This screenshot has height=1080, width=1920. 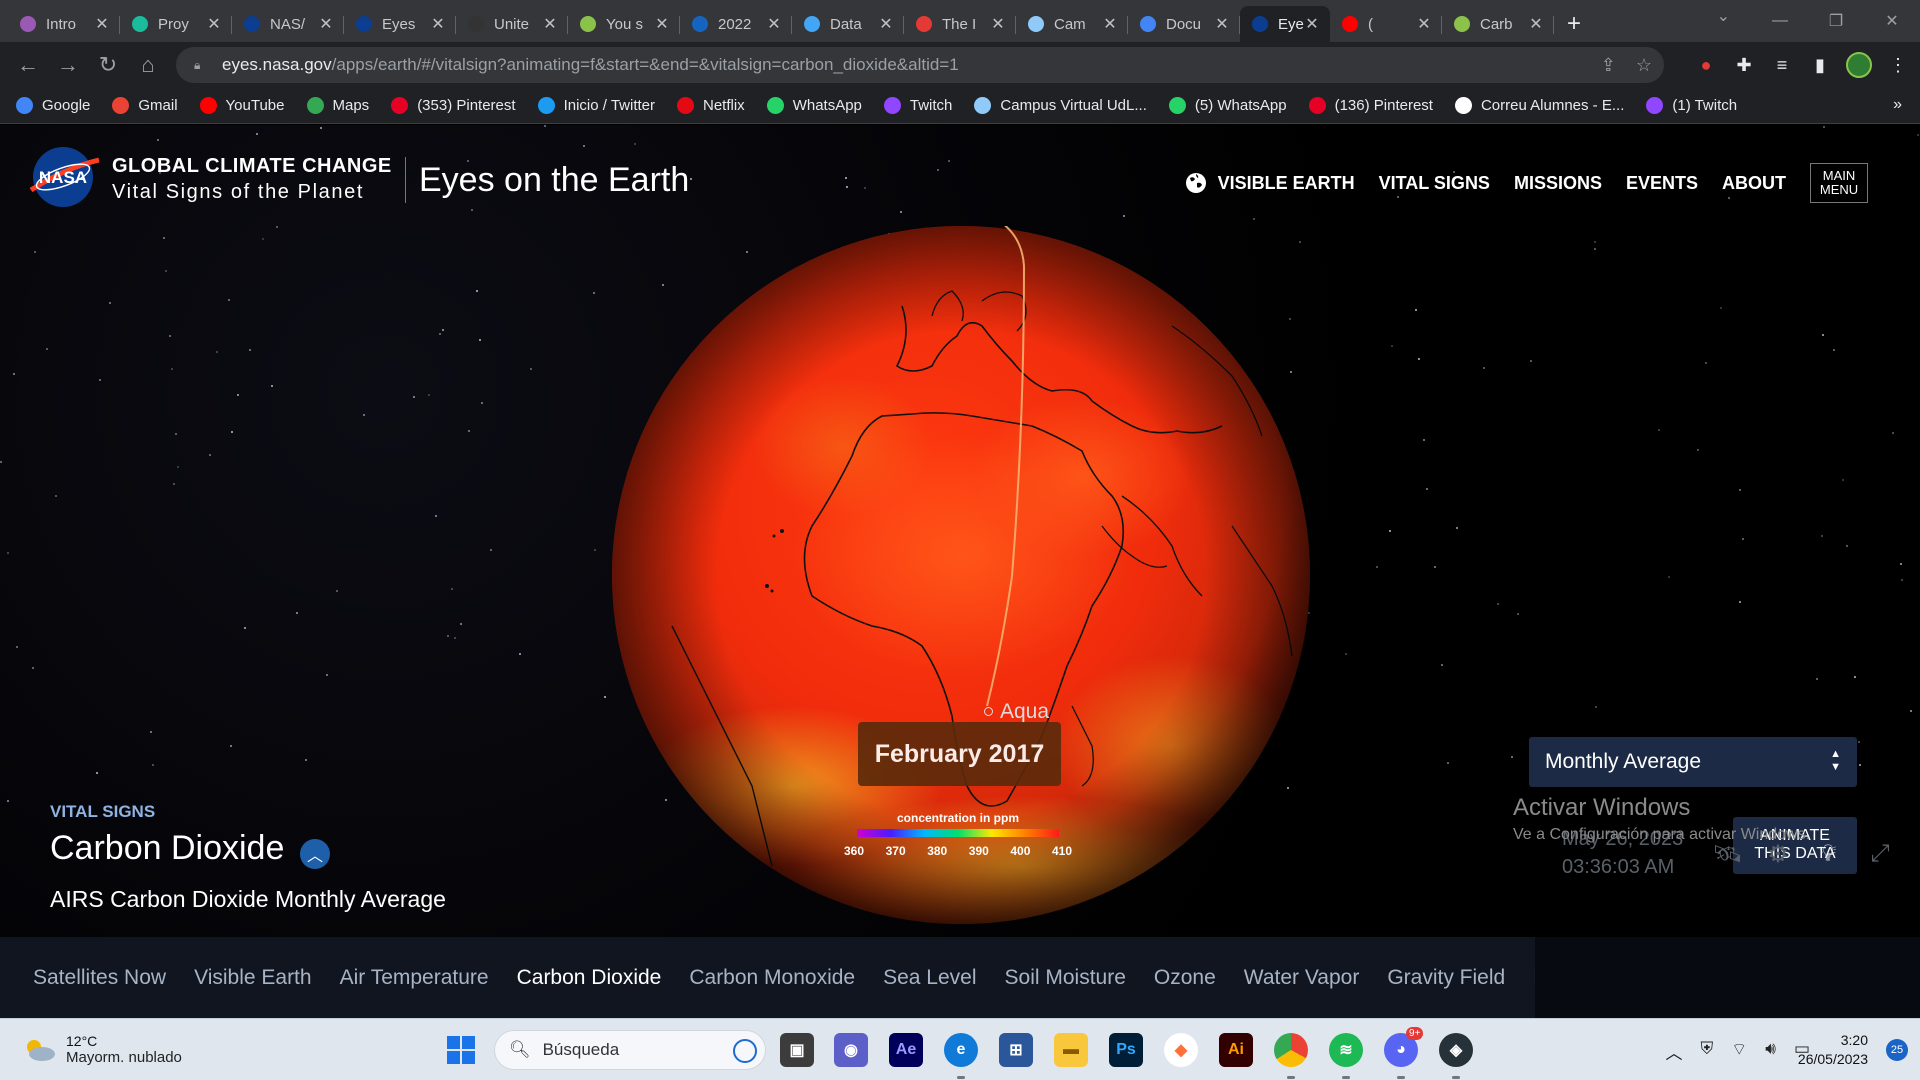 I want to click on file-explorer-app-icon: ▬, so click(x=1071, y=1050).